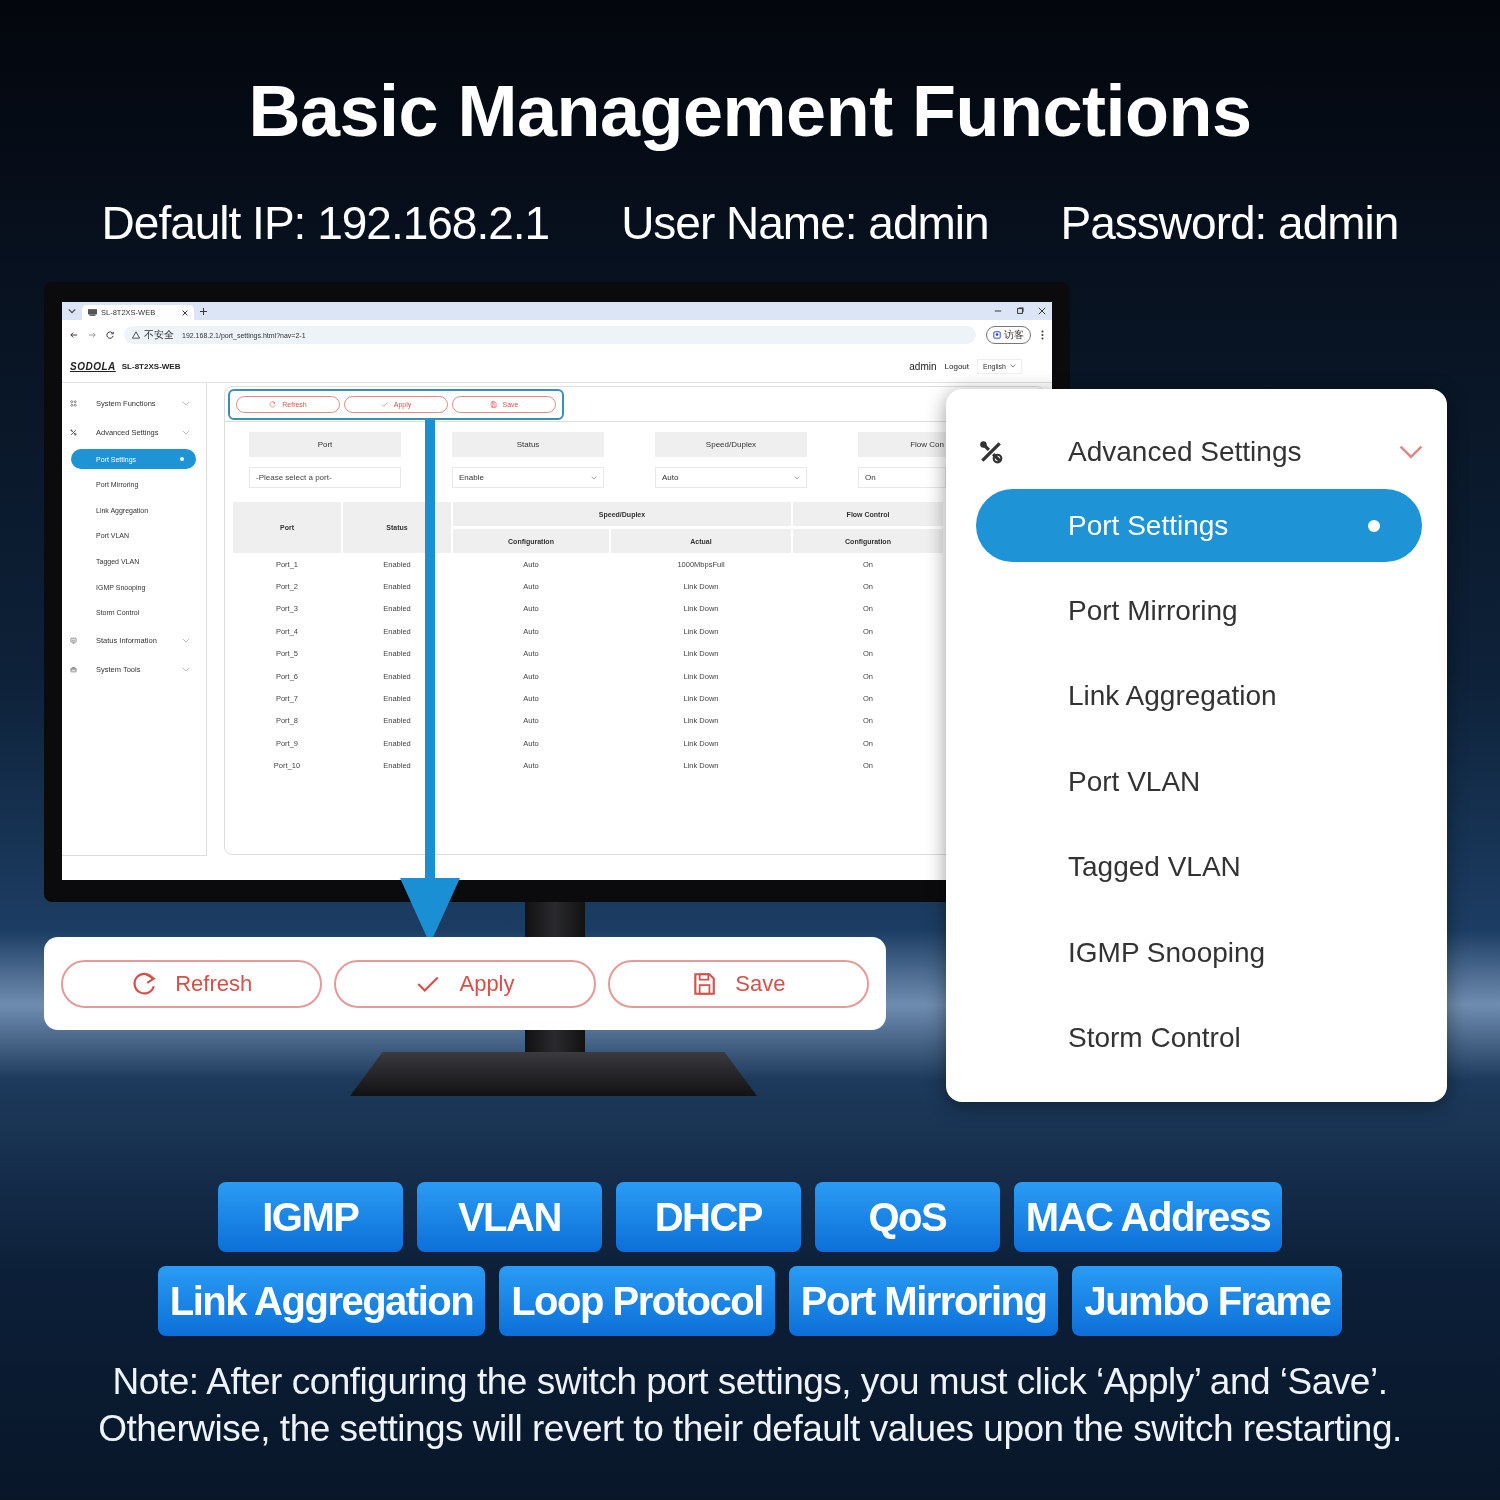 This screenshot has width=1500, height=1500. What do you see at coordinates (907, 1217) in the screenshot?
I see `feature-tag: QoS` at bounding box center [907, 1217].